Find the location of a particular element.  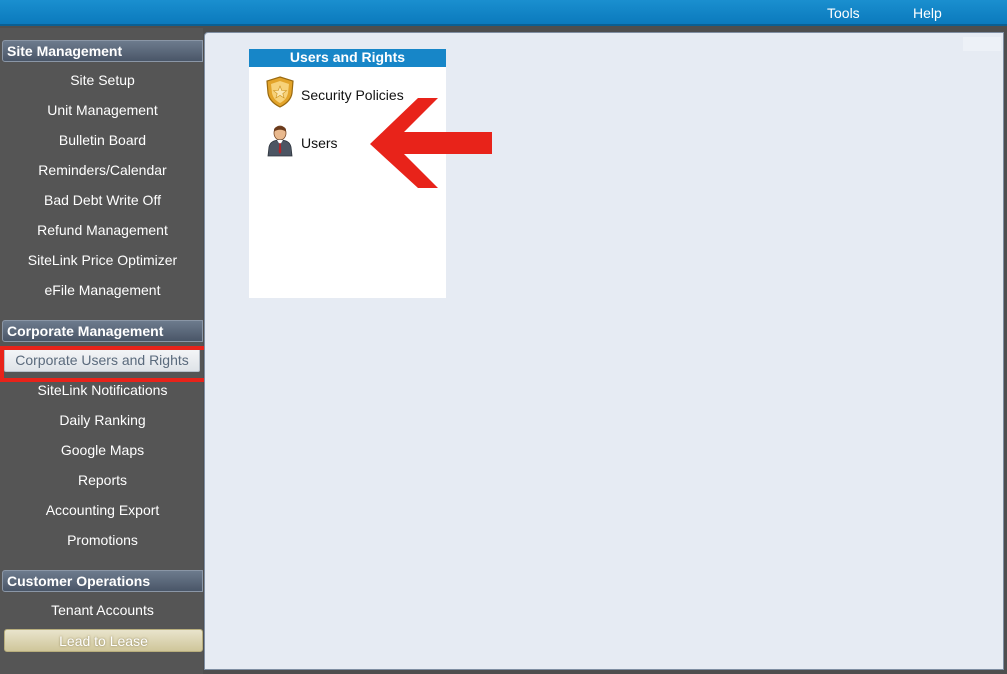

sidebar-item-site-setup: Site Setup is located at coordinates (102, 80).